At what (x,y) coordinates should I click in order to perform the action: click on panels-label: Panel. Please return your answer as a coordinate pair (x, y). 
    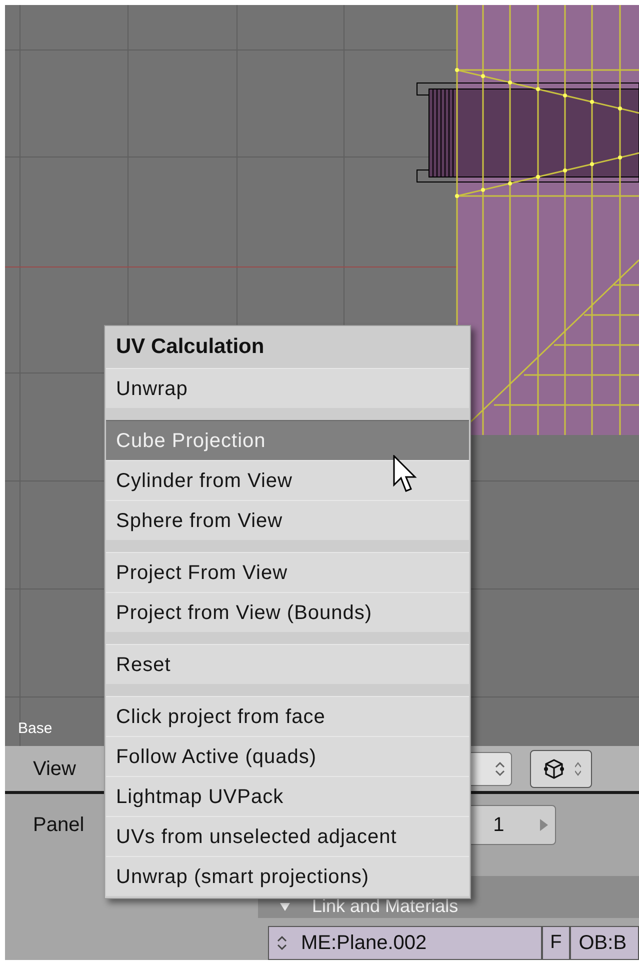
    Looking at the image, I should click on (58, 825).